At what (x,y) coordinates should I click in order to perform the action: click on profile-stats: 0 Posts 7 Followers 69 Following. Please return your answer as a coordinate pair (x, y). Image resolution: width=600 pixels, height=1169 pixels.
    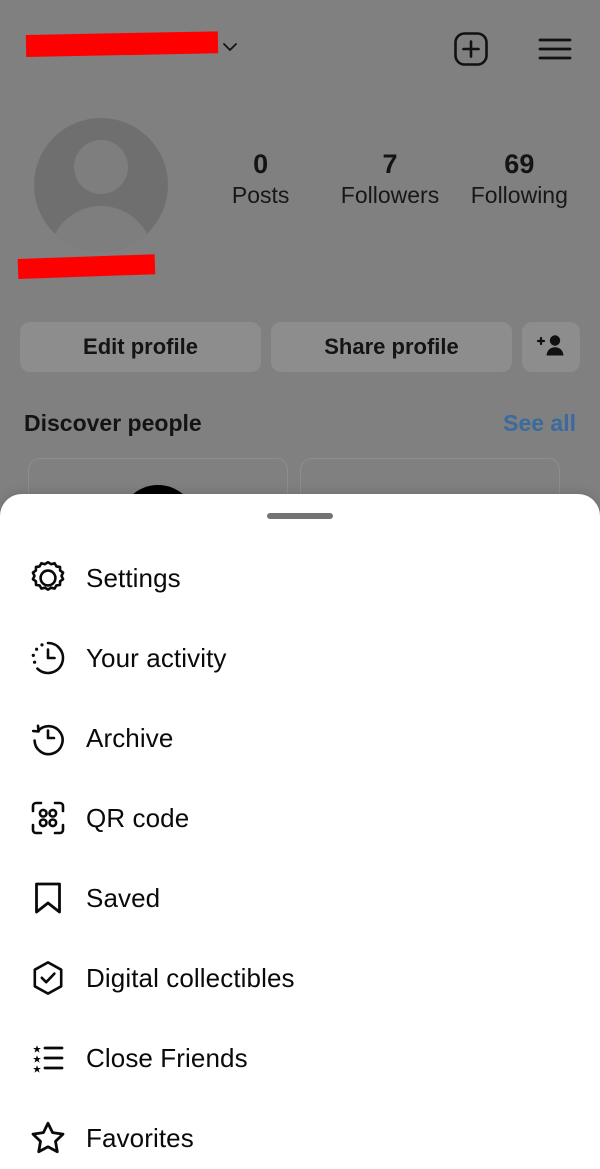
    Looking at the image, I should click on (390, 179).